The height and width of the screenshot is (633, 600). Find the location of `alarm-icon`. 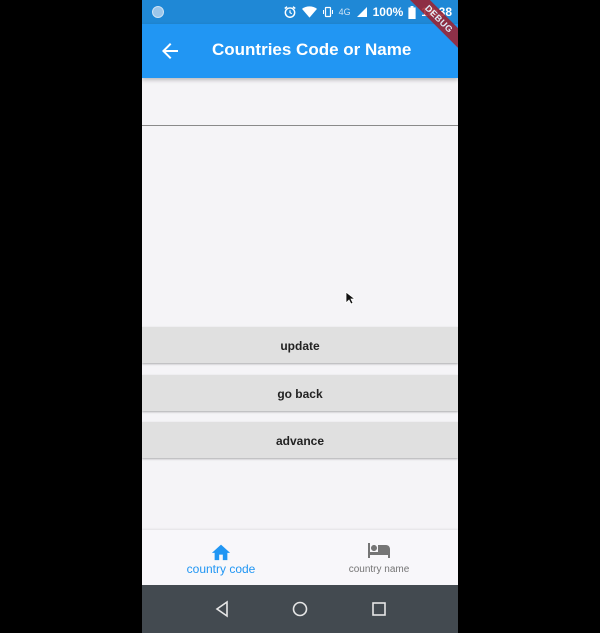

alarm-icon is located at coordinates (289, 12).